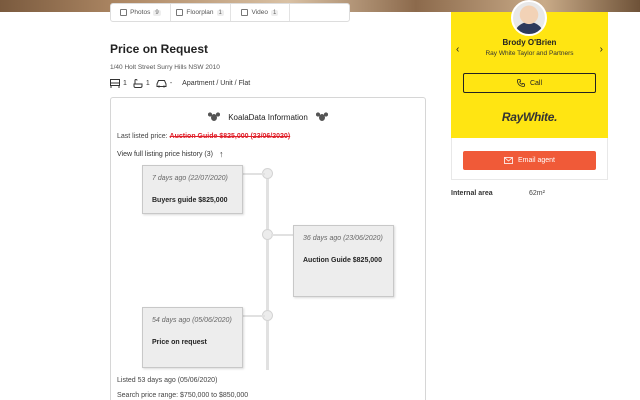 The width and height of the screenshot is (640, 400). I want to click on event-date: 54 days ago (05/06/2020), so click(192, 320).